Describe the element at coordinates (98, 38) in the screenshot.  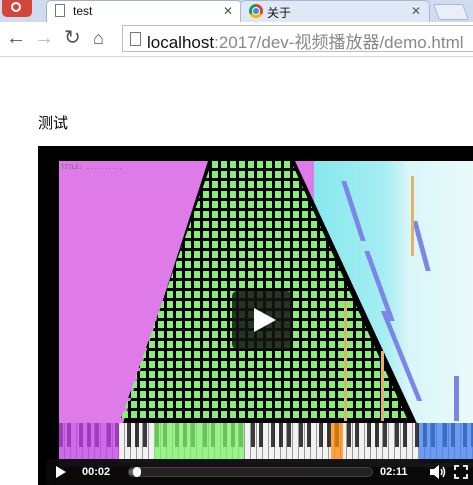
I see `home-icon: ⌂` at that location.